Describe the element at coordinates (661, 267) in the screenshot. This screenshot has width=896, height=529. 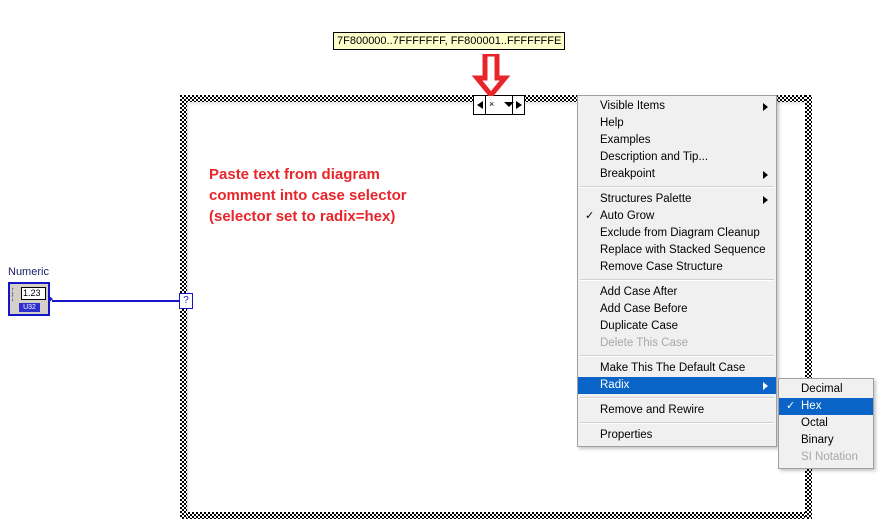
I see `menu-item-label: Remove Case Structure` at that location.